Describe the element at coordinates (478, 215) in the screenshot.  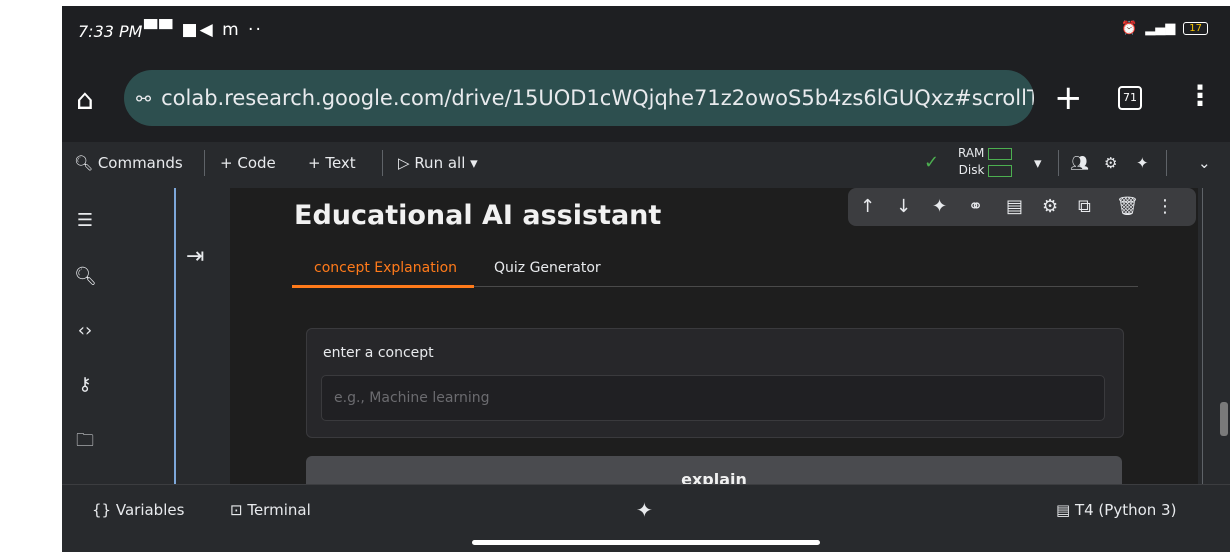
I see `app-title: Educational AI assistant` at that location.